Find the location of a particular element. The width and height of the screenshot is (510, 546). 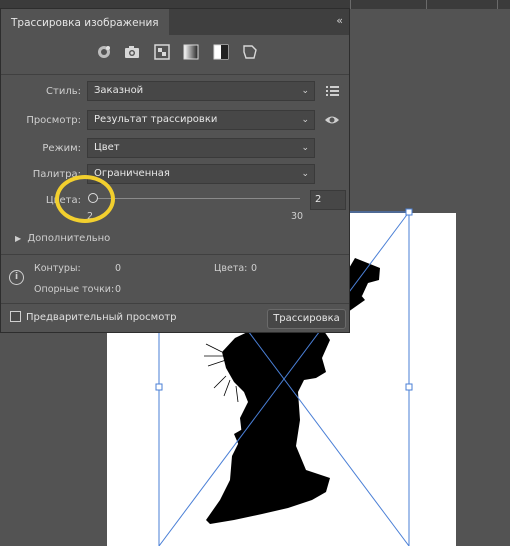

view-select: Результат трассировки ⌄ is located at coordinates (201, 120).